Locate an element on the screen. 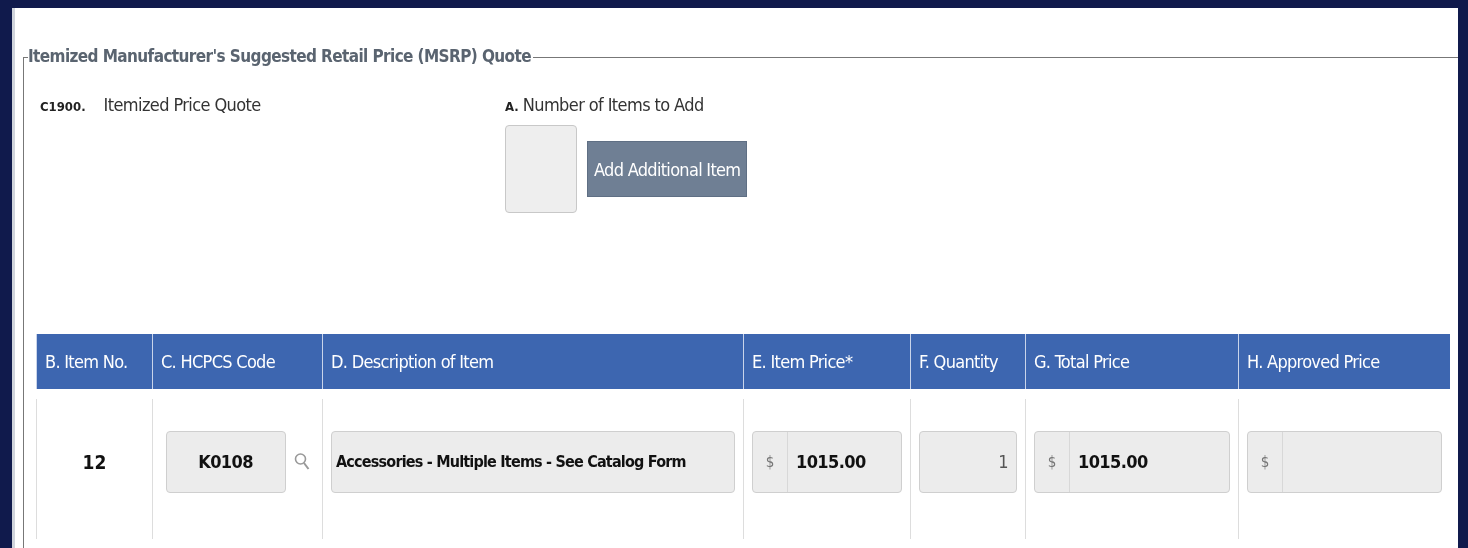 The image size is (1468, 548). hcpcs-code-field: K0108 is located at coordinates (225, 461).